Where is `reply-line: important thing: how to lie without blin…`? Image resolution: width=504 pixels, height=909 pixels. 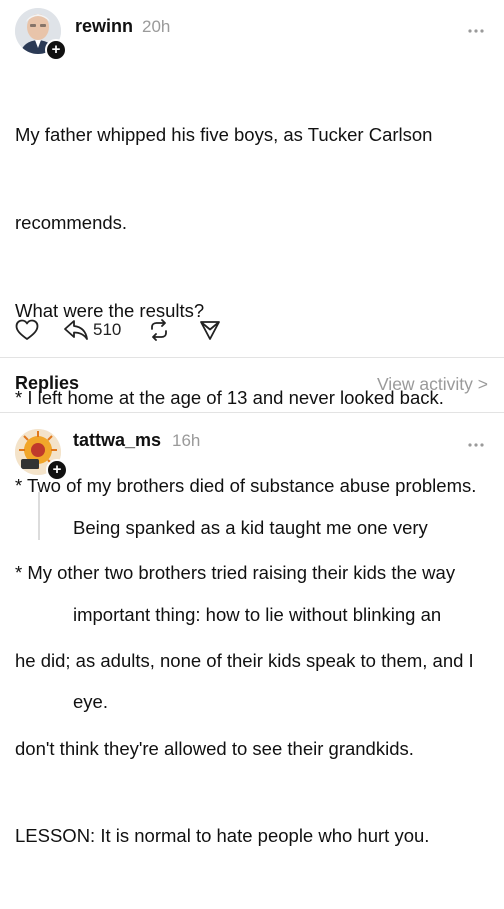 reply-line: important thing: how to lie without blin… is located at coordinates (257, 614).